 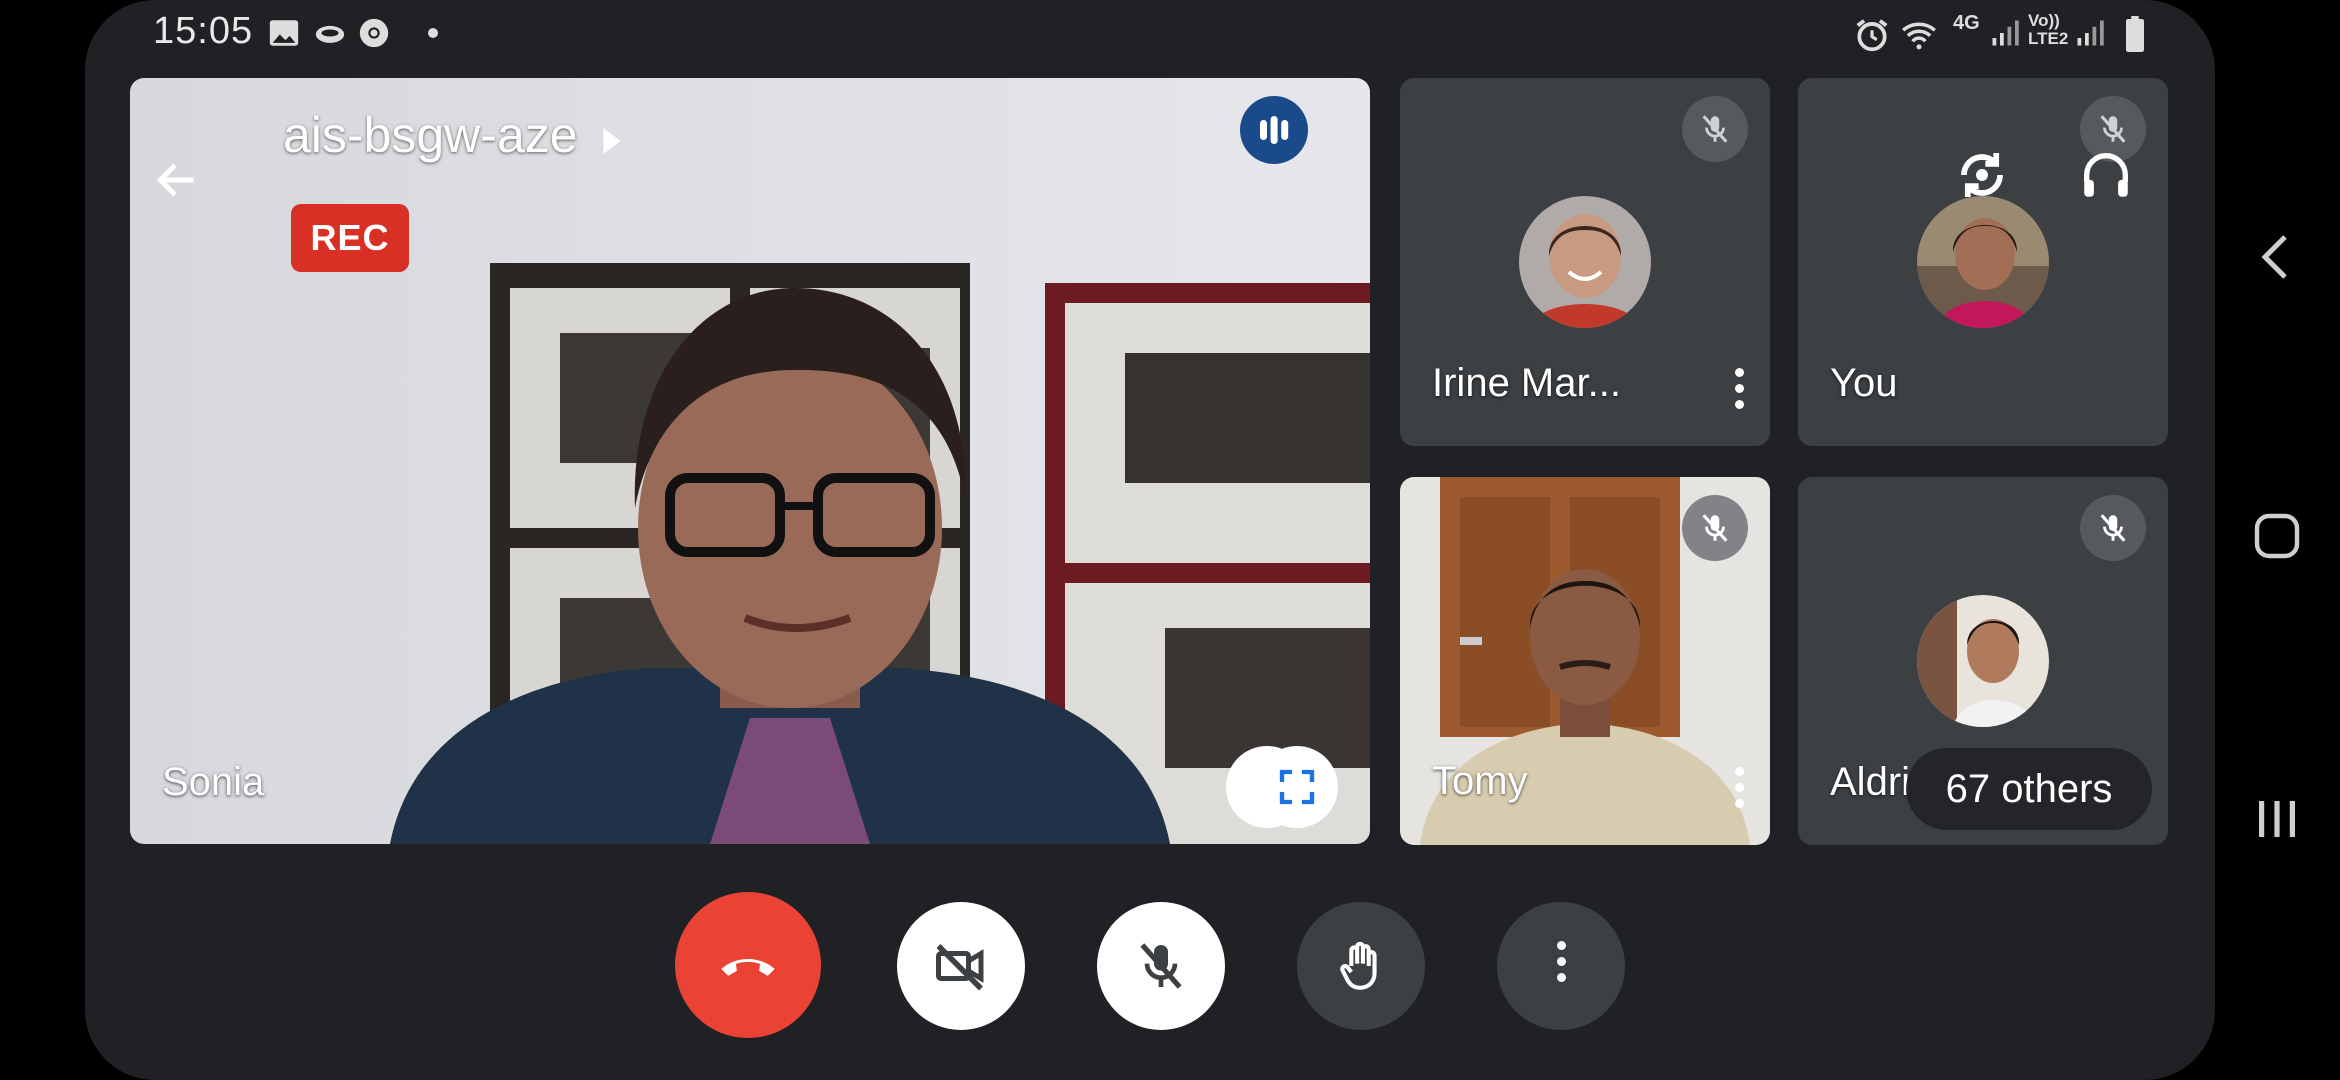 What do you see at coordinates (2048, 38) in the screenshot?
I see `lte-text: LTE2` at bounding box center [2048, 38].